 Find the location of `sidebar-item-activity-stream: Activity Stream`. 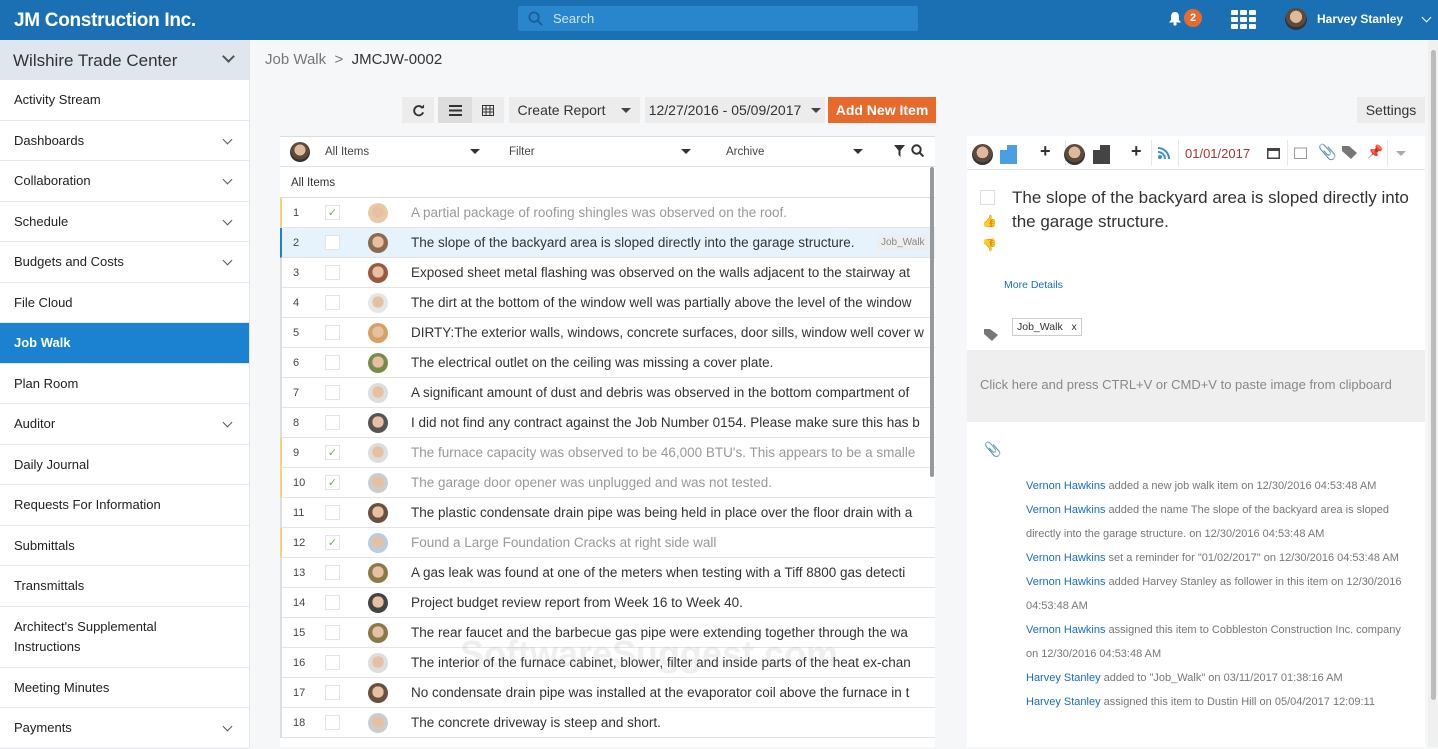

sidebar-item-activity-stream: Activity Stream is located at coordinates (124, 100).